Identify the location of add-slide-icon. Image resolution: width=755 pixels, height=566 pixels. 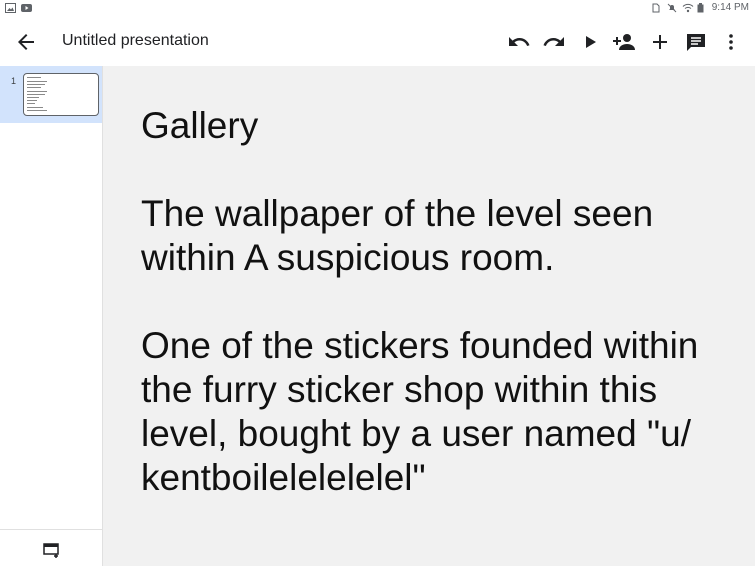
(51, 550).